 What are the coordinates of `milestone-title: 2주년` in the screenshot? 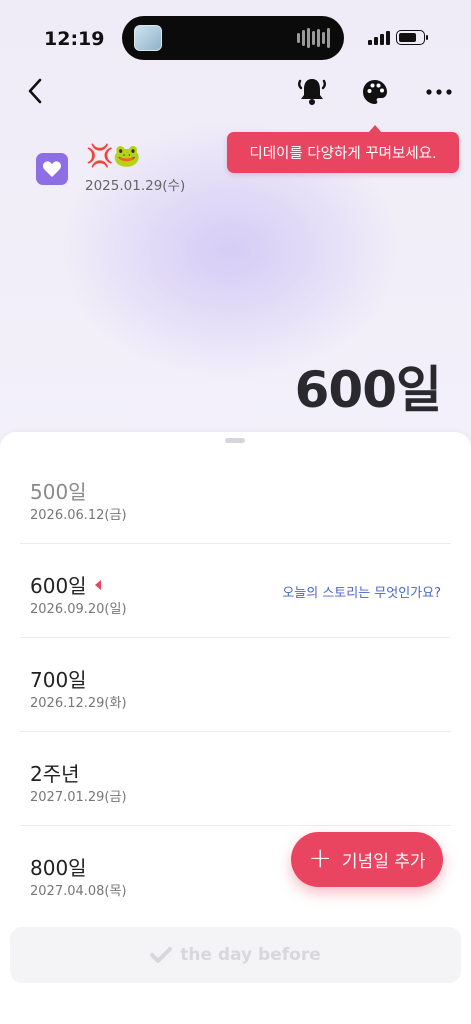 It's located at (55, 774).